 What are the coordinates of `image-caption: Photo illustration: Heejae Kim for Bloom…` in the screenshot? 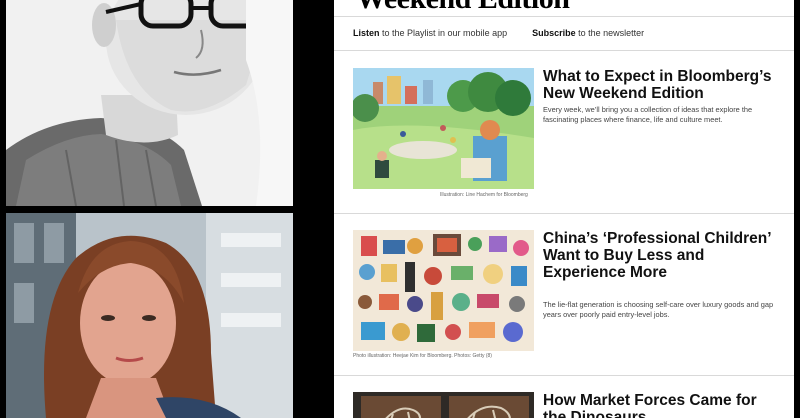 It's located at (422, 356).